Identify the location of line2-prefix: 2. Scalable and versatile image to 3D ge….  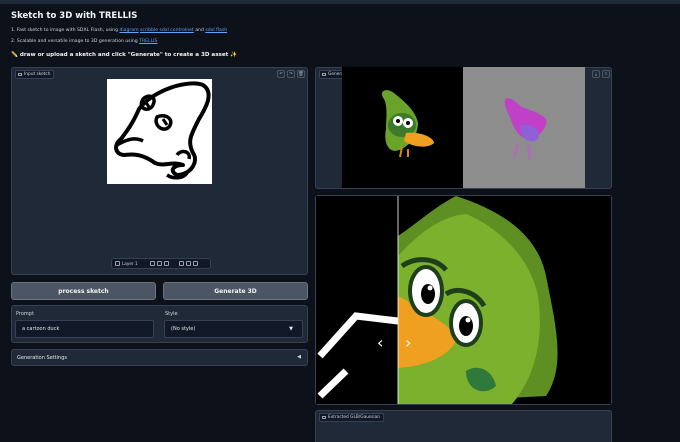
(74, 41).